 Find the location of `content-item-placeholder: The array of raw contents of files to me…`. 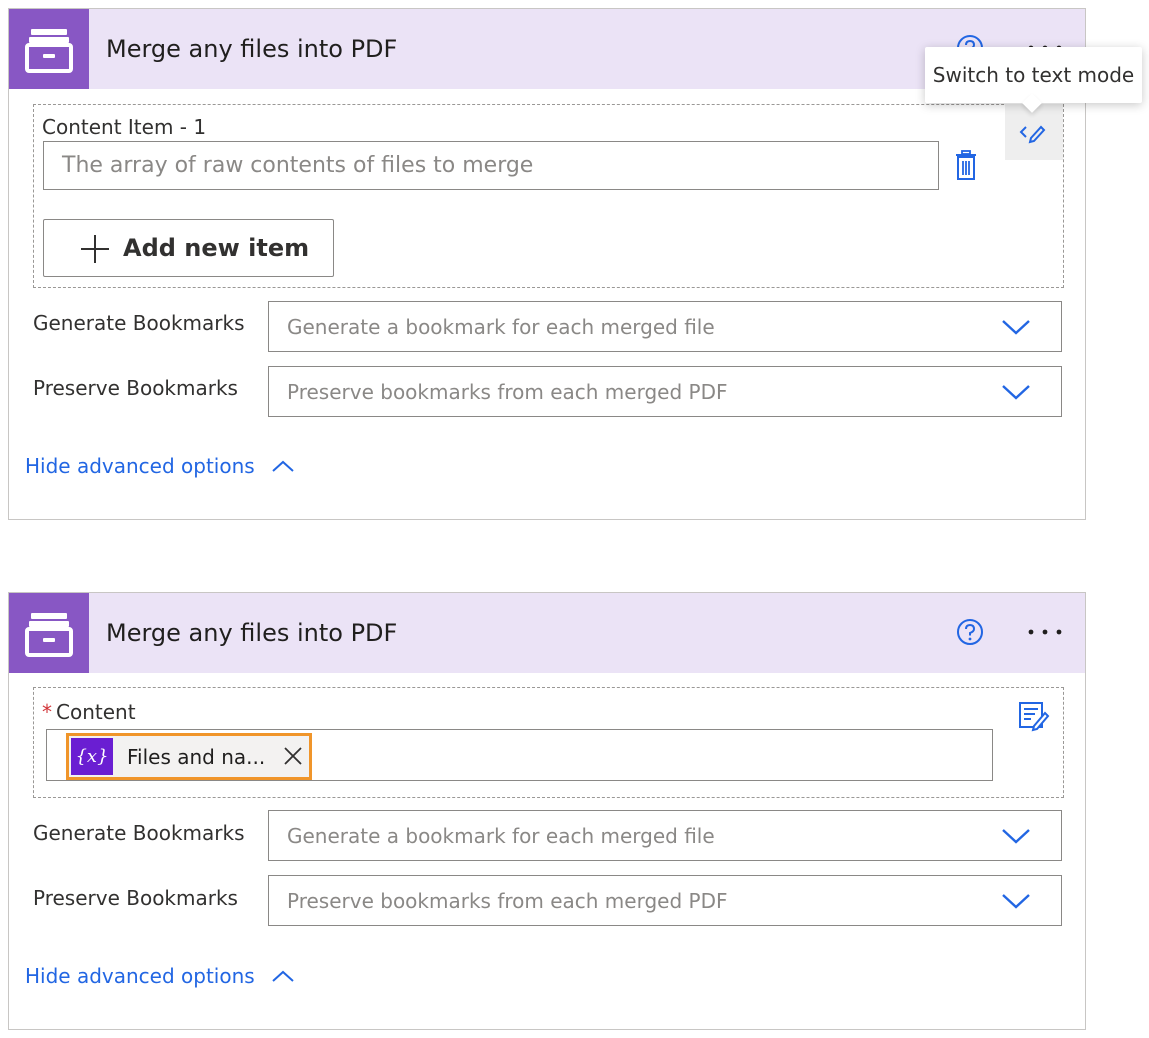

content-item-placeholder: The array of raw contents of files to me… is located at coordinates (298, 165).